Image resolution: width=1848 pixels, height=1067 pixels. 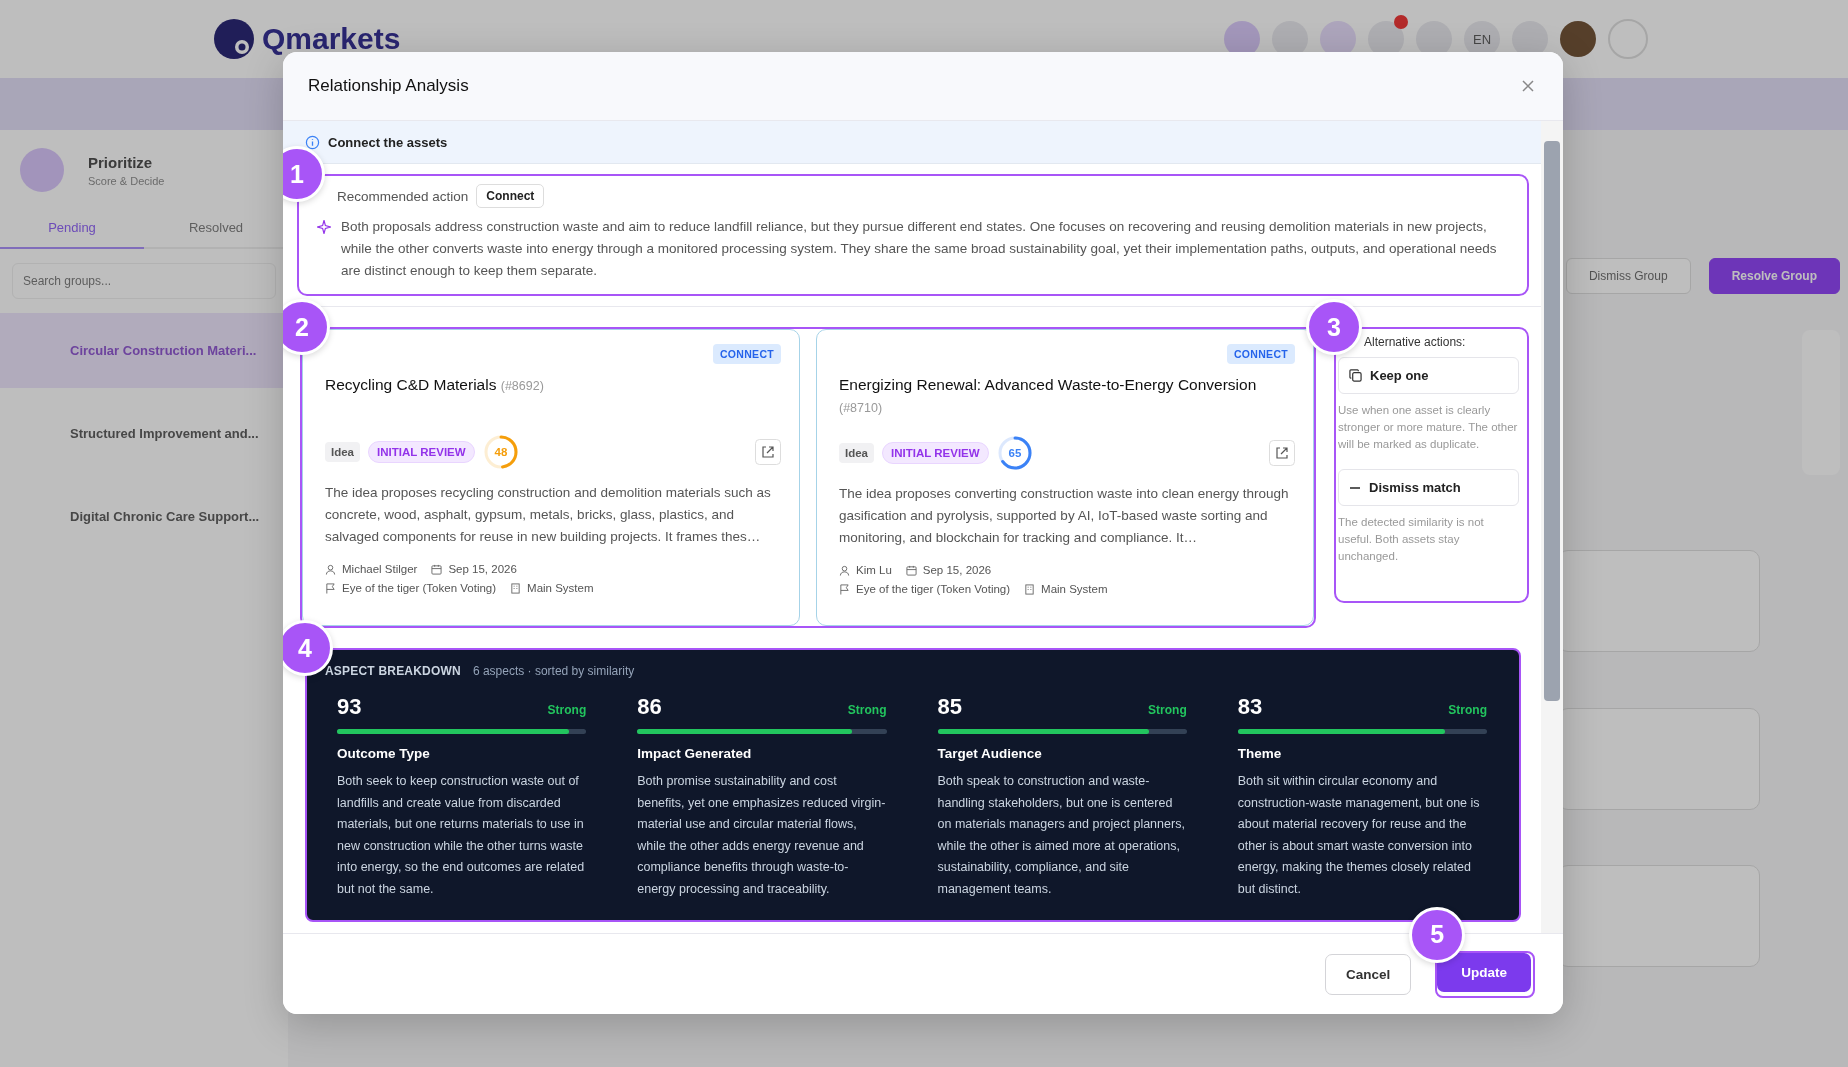 What do you see at coordinates (72, 228) in the screenshot?
I see `tab: Pending` at bounding box center [72, 228].